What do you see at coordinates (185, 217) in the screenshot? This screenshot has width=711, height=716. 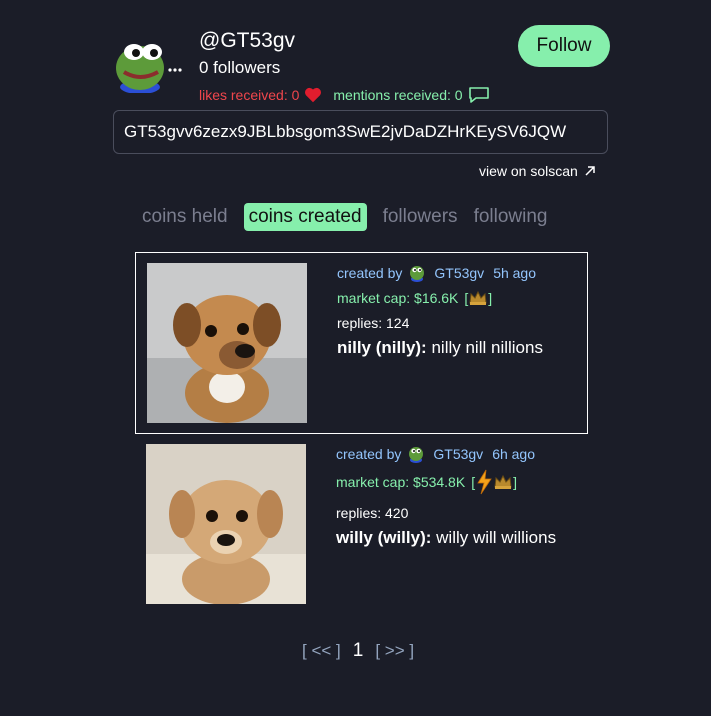 I see `tab-coins-held: coins held` at bounding box center [185, 217].